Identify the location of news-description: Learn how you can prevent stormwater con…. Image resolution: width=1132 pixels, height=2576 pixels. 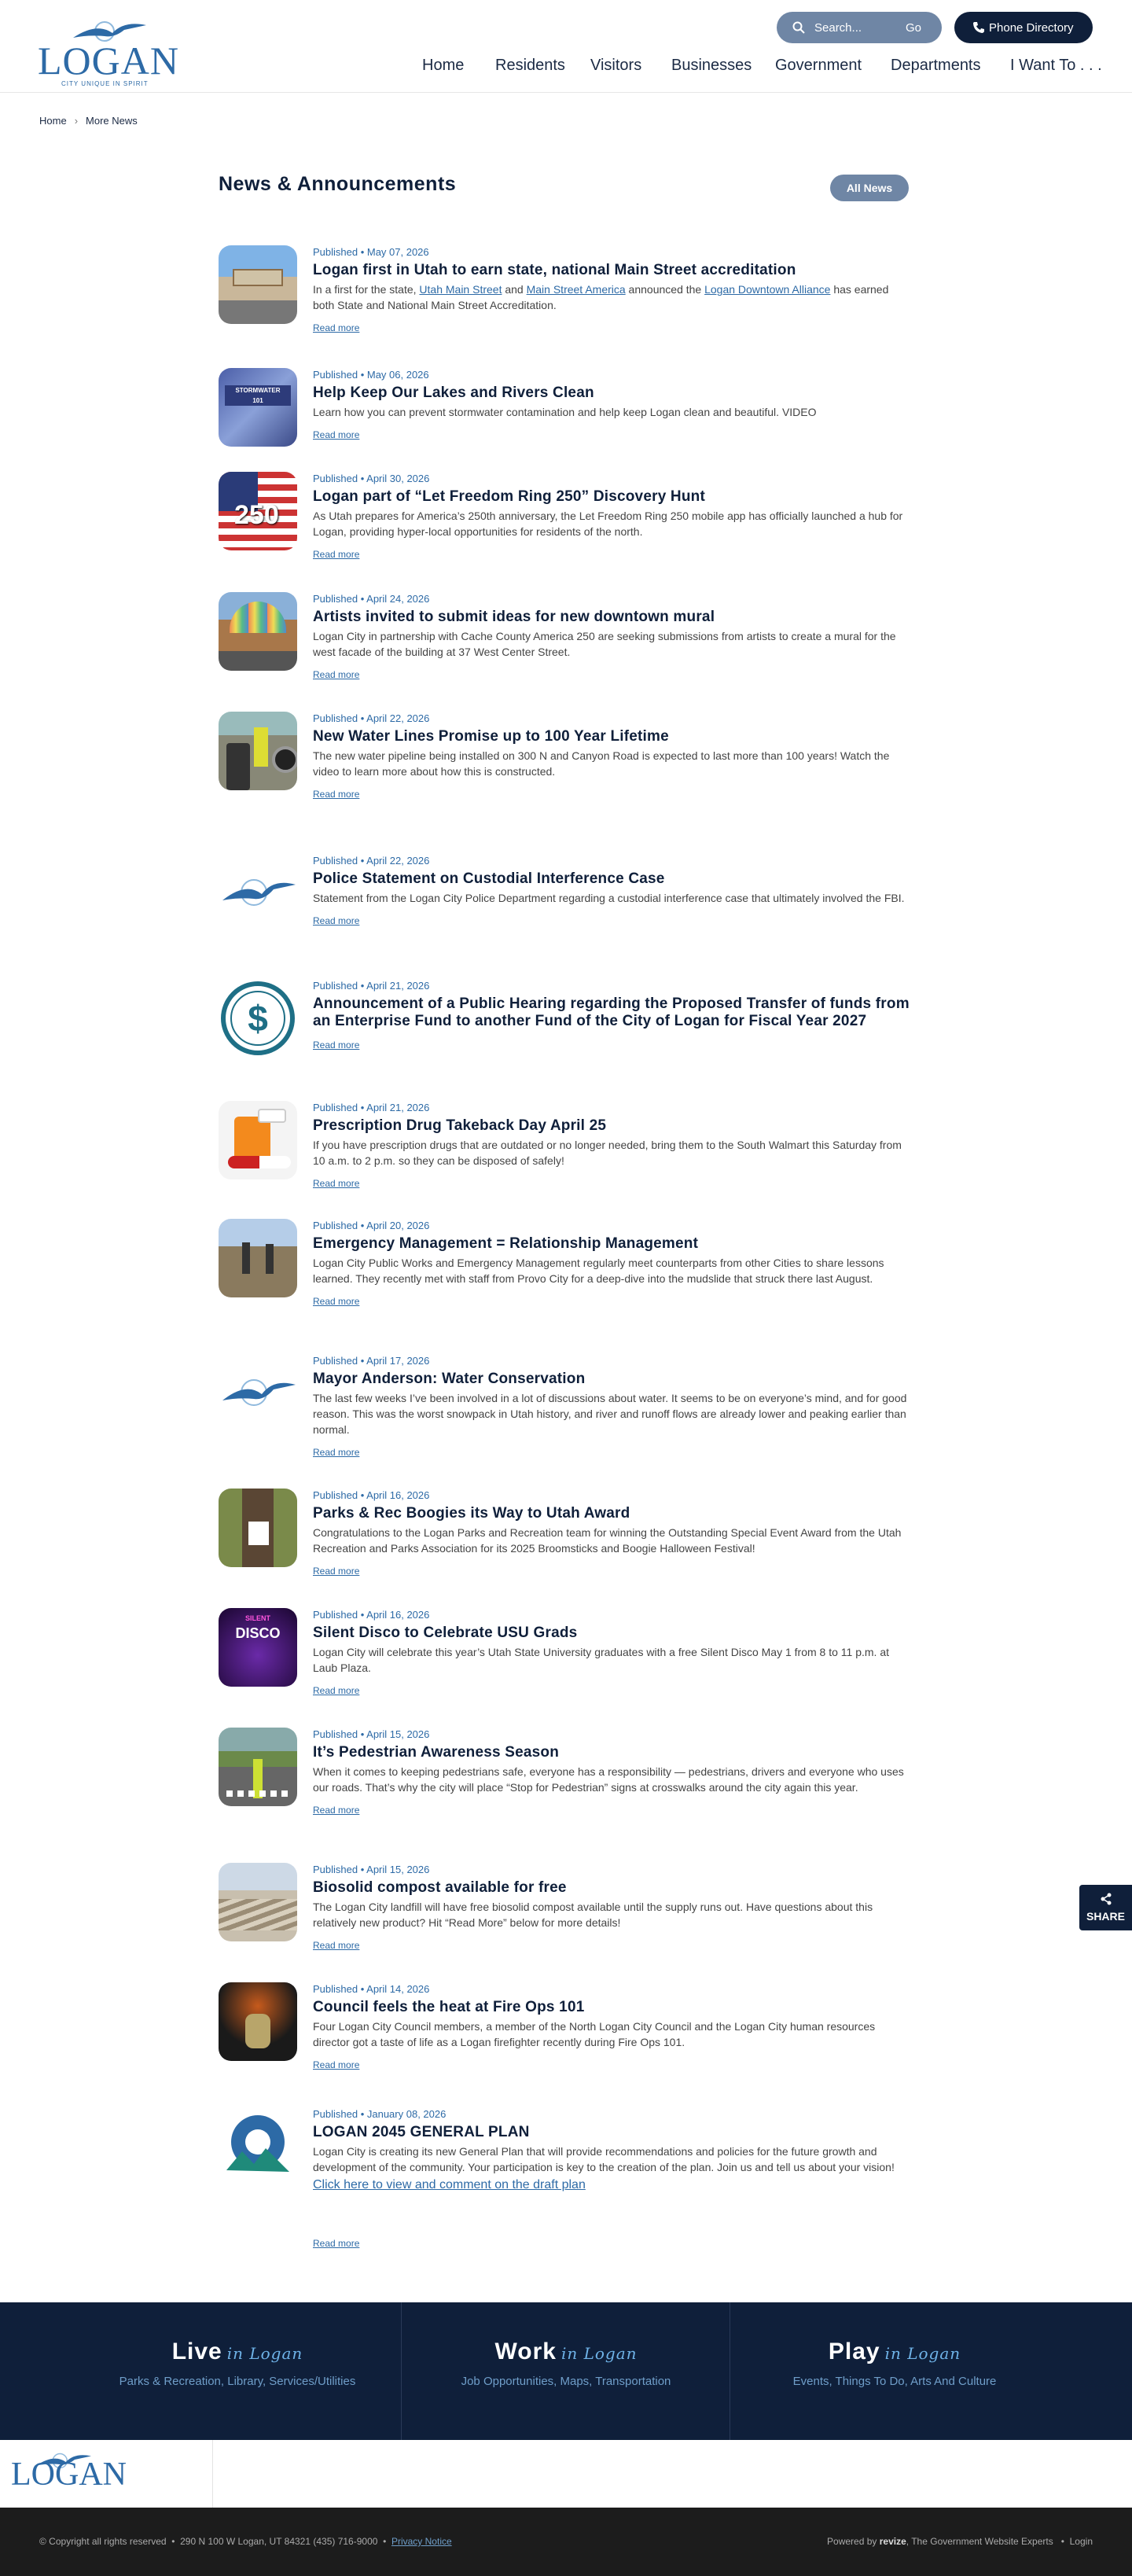
(565, 412).